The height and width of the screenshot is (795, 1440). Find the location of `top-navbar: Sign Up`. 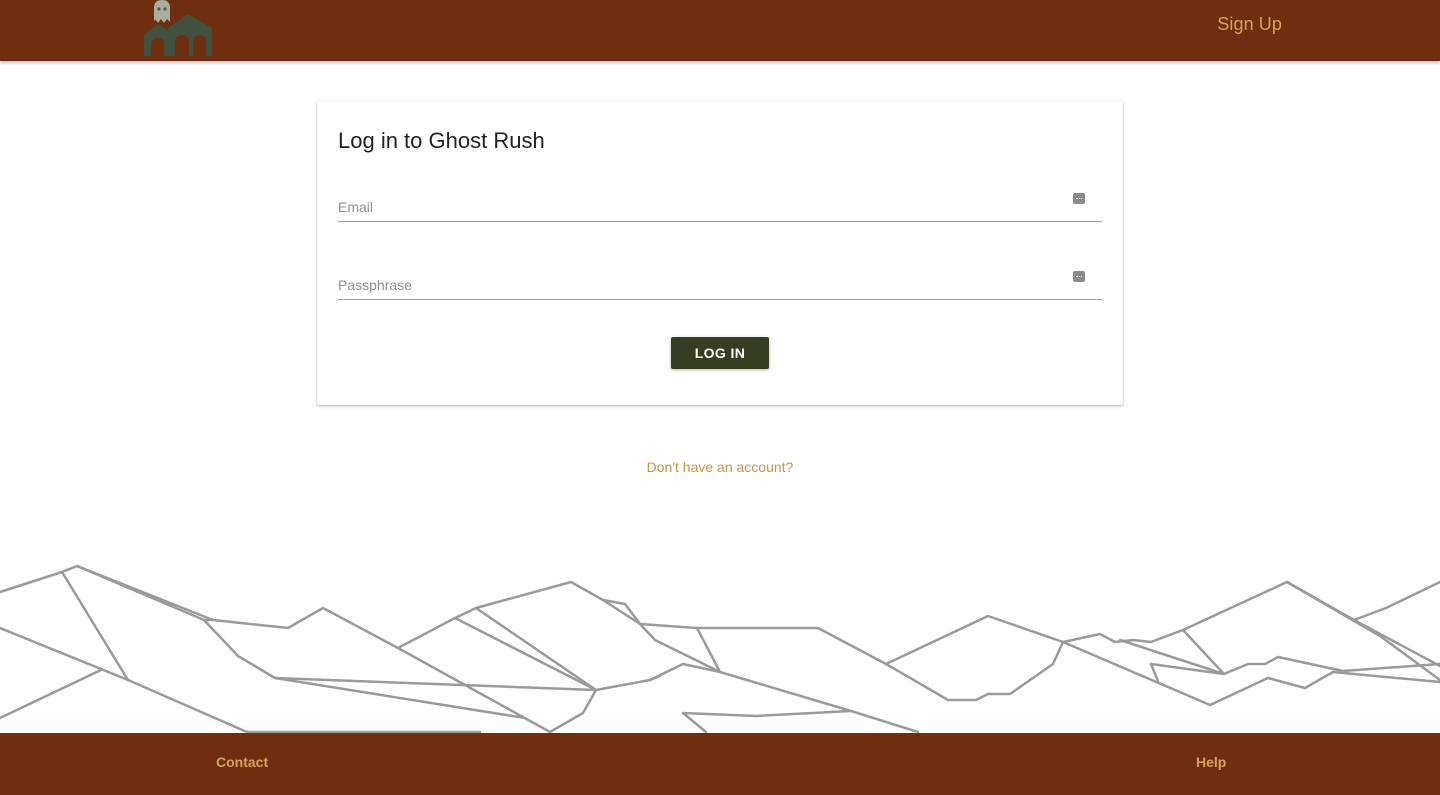

top-navbar: Sign Up is located at coordinates (720, 30).